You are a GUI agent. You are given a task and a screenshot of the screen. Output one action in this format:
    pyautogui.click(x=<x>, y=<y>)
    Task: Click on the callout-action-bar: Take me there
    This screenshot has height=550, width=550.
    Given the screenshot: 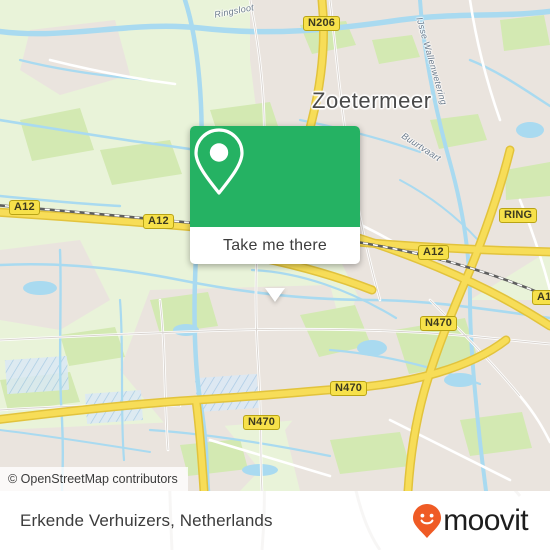 What is the action you would take?
    pyautogui.click(x=275, y=245)
    